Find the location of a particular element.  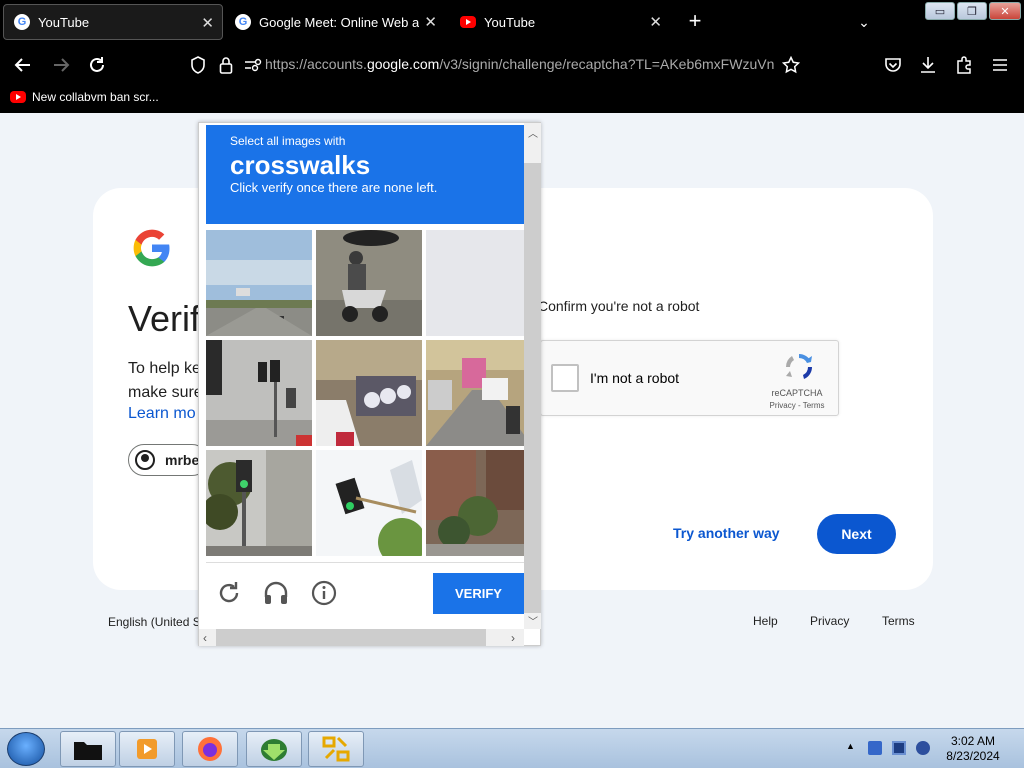

clock-time: 3:02 AM is located at coordinates (973, 741).